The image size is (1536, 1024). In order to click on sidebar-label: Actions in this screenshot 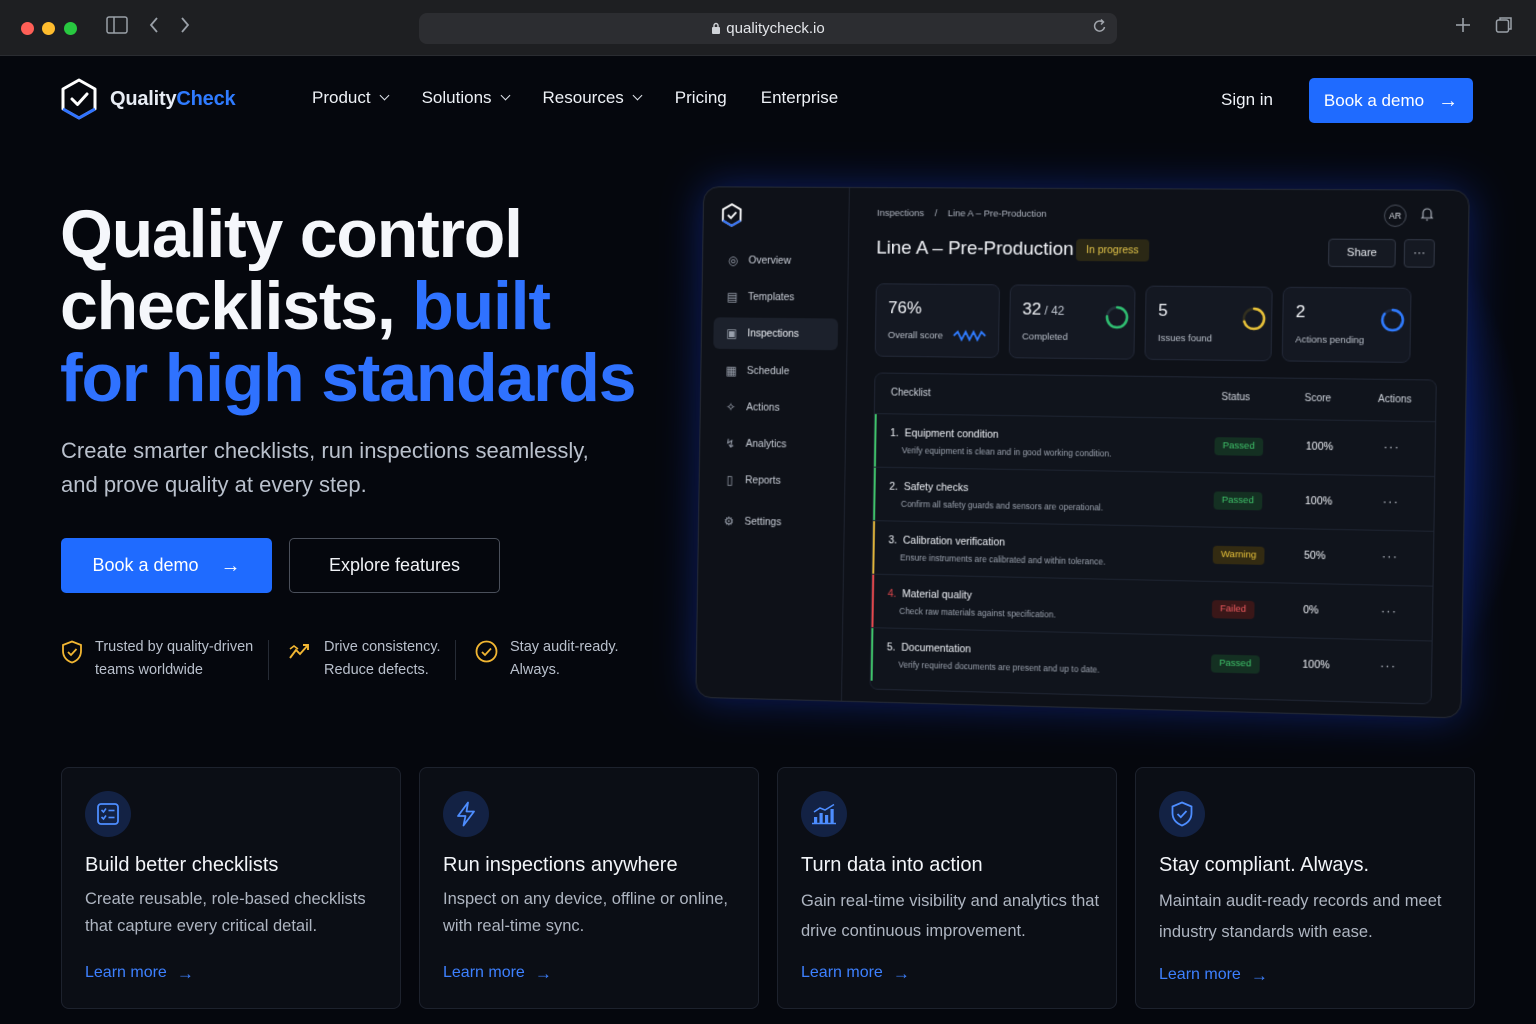, I will do `click(763, 407)`.